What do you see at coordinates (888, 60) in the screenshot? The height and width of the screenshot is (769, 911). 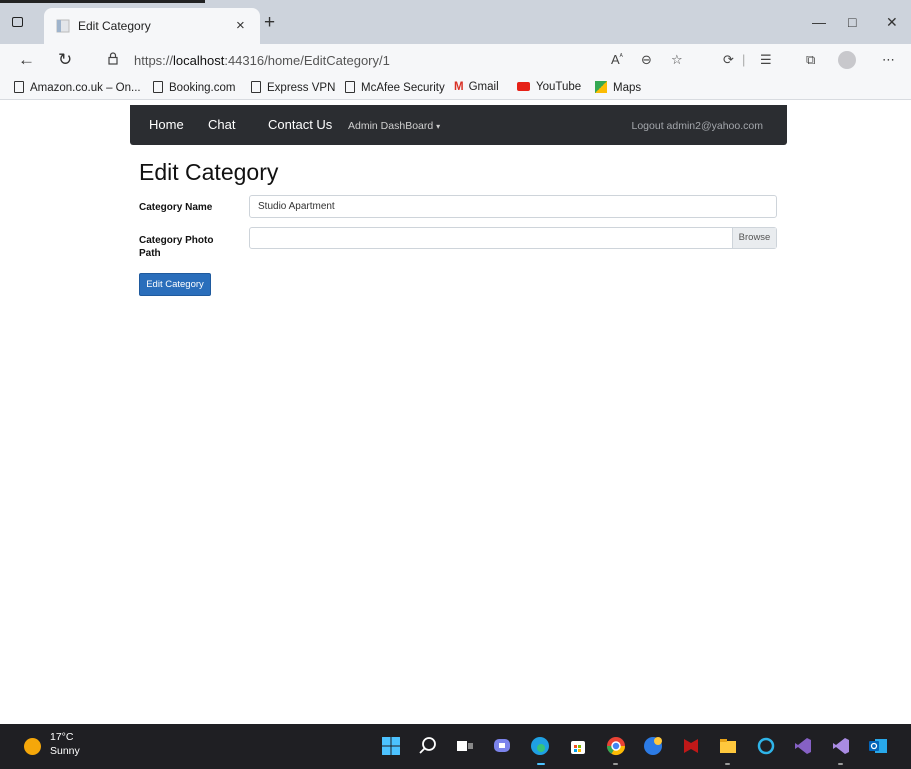 I see `more-options-icon: ⋯` at bounding box center [888, 60].